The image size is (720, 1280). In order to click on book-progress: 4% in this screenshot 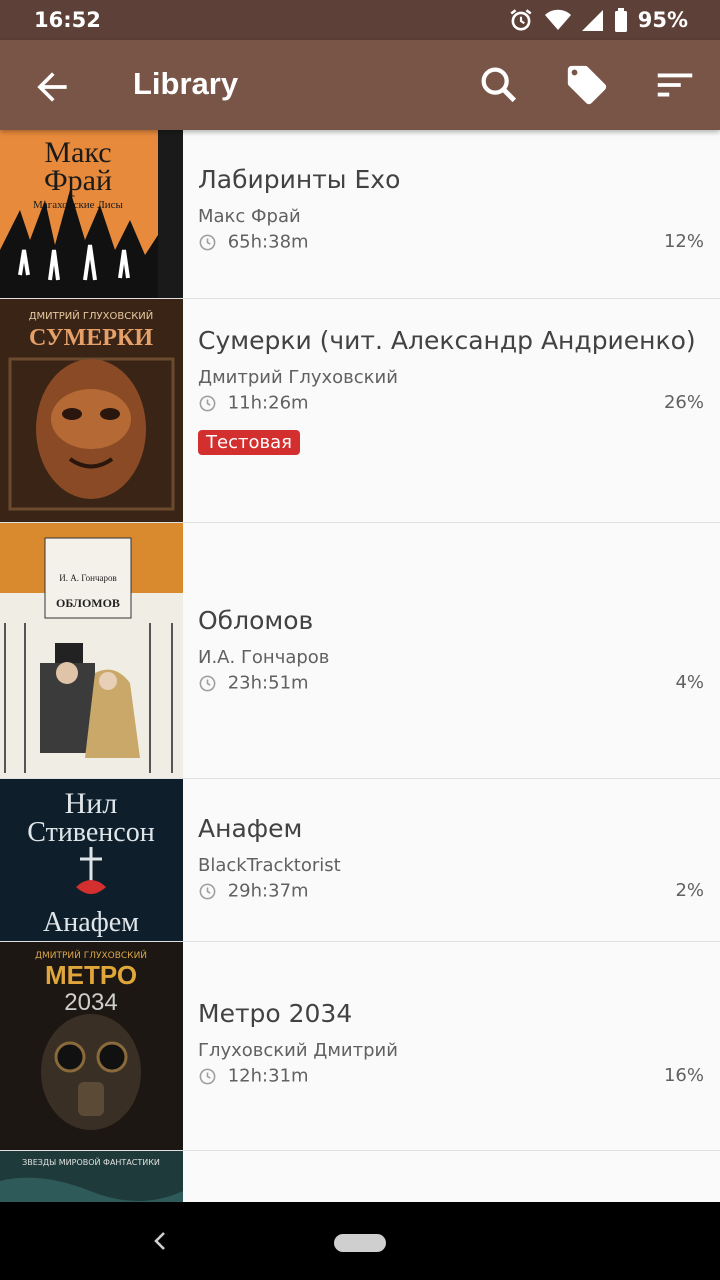, I will do `click(689, 682)`.